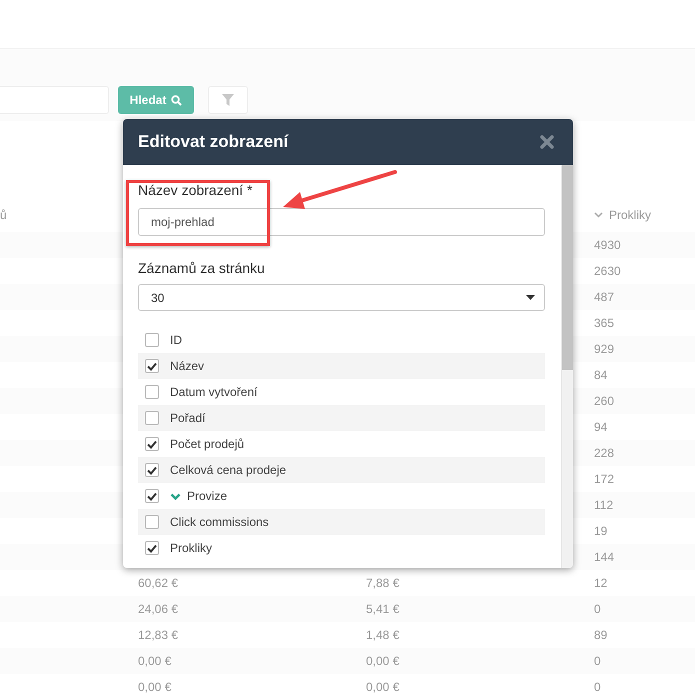 The width and height of the screenshot is (695, 695). I want to click on table-cell-text: 228, so click(605, 453).